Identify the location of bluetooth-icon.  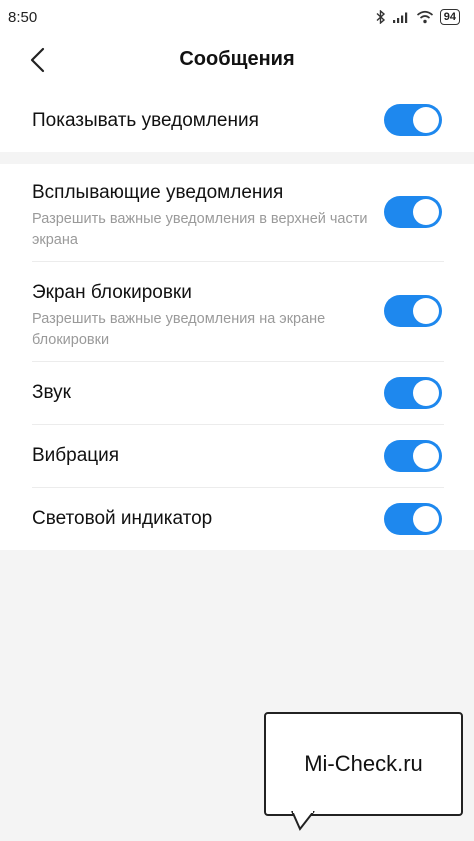
(380, 17).